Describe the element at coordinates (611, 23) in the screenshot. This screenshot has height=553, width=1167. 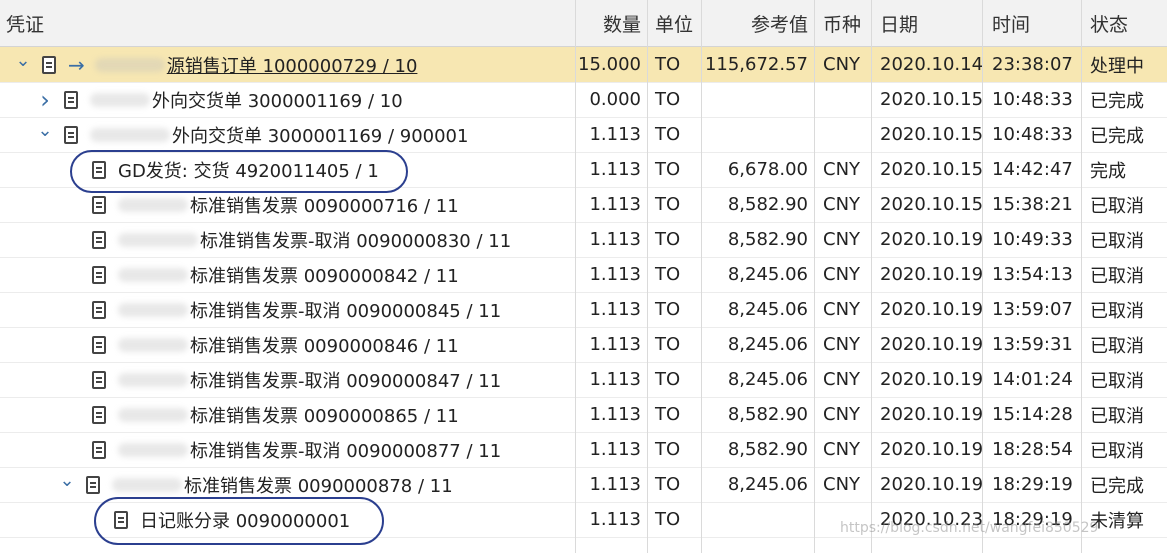
I see `col-header-quantity: 数量` at that location.